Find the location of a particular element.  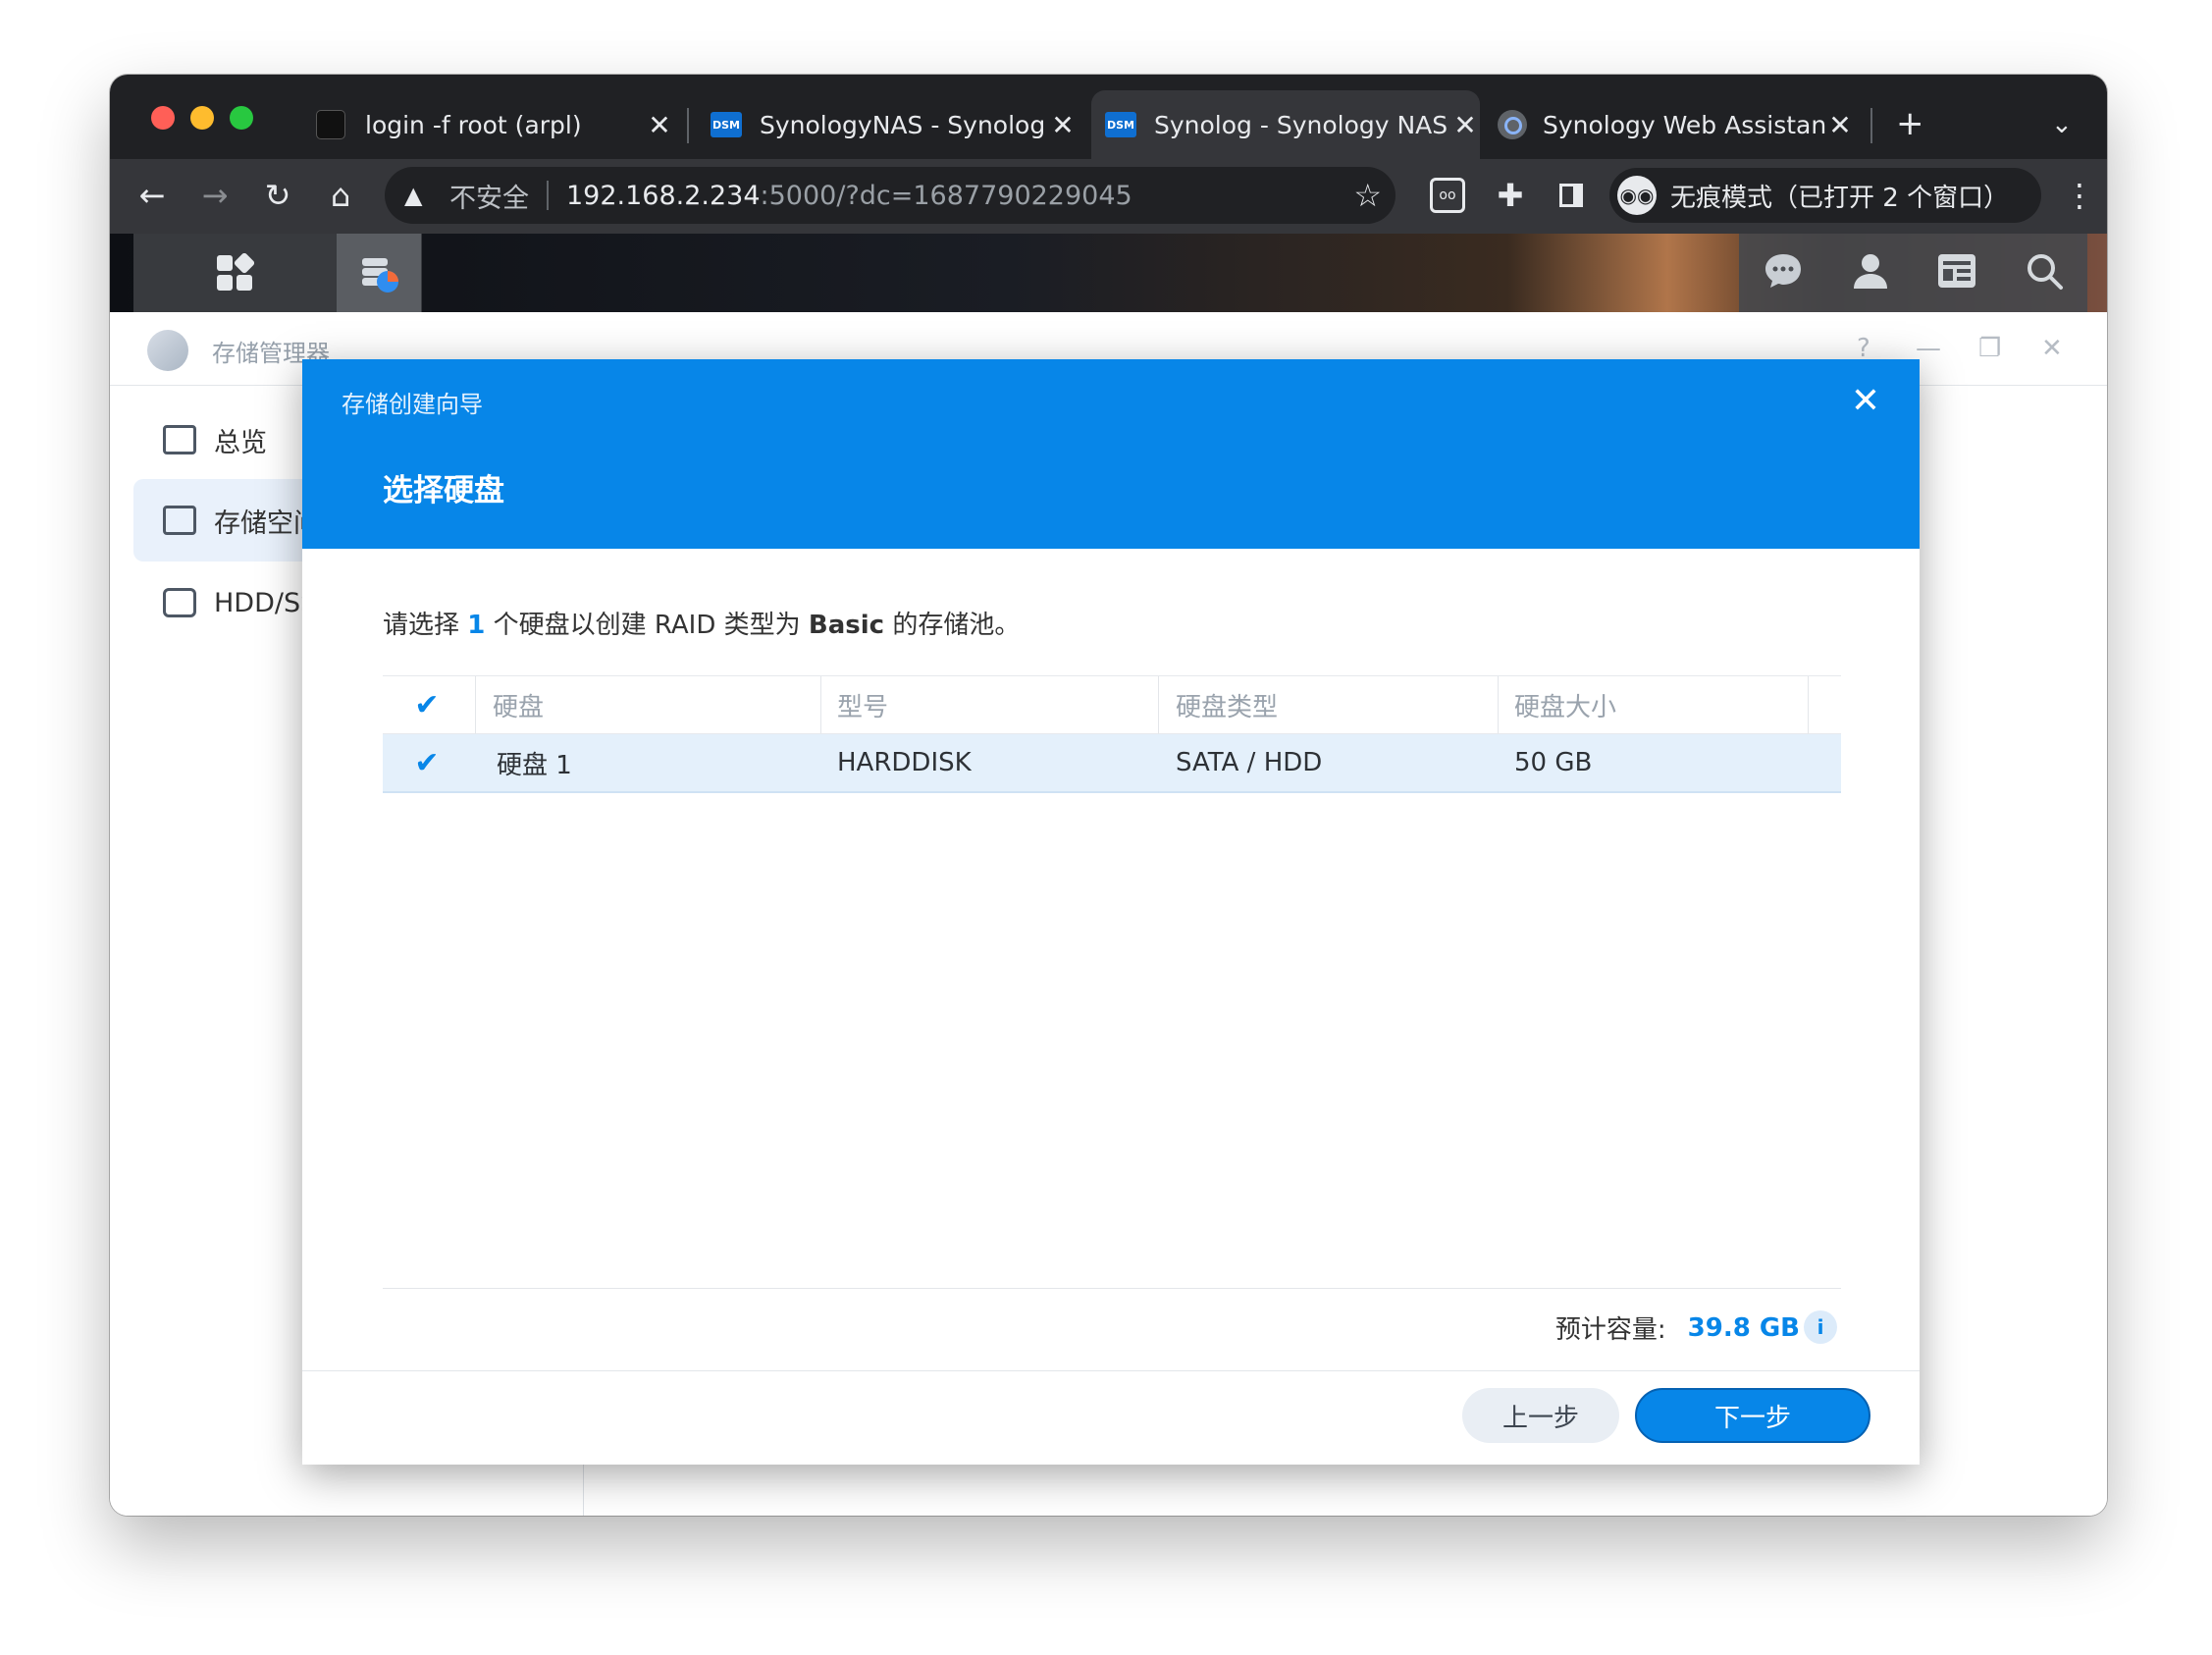

wizard-header: 存储创建向导 选择硬盘 ✕ is located at coordinates (1111, 454).